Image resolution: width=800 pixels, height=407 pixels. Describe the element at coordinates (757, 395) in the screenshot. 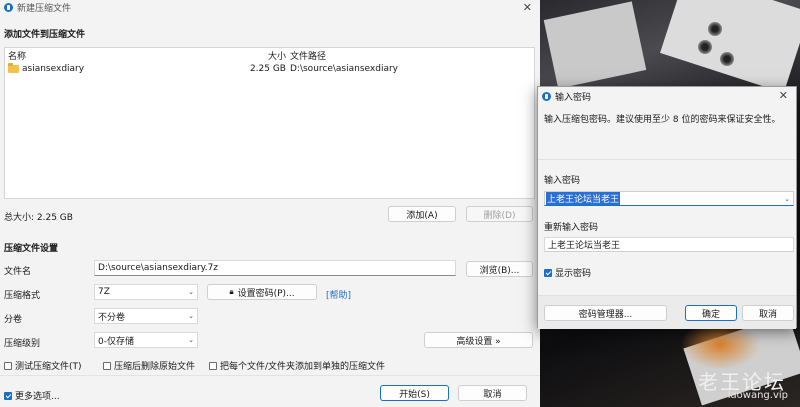

I see `watermark-url: laowang.vip` at that location.